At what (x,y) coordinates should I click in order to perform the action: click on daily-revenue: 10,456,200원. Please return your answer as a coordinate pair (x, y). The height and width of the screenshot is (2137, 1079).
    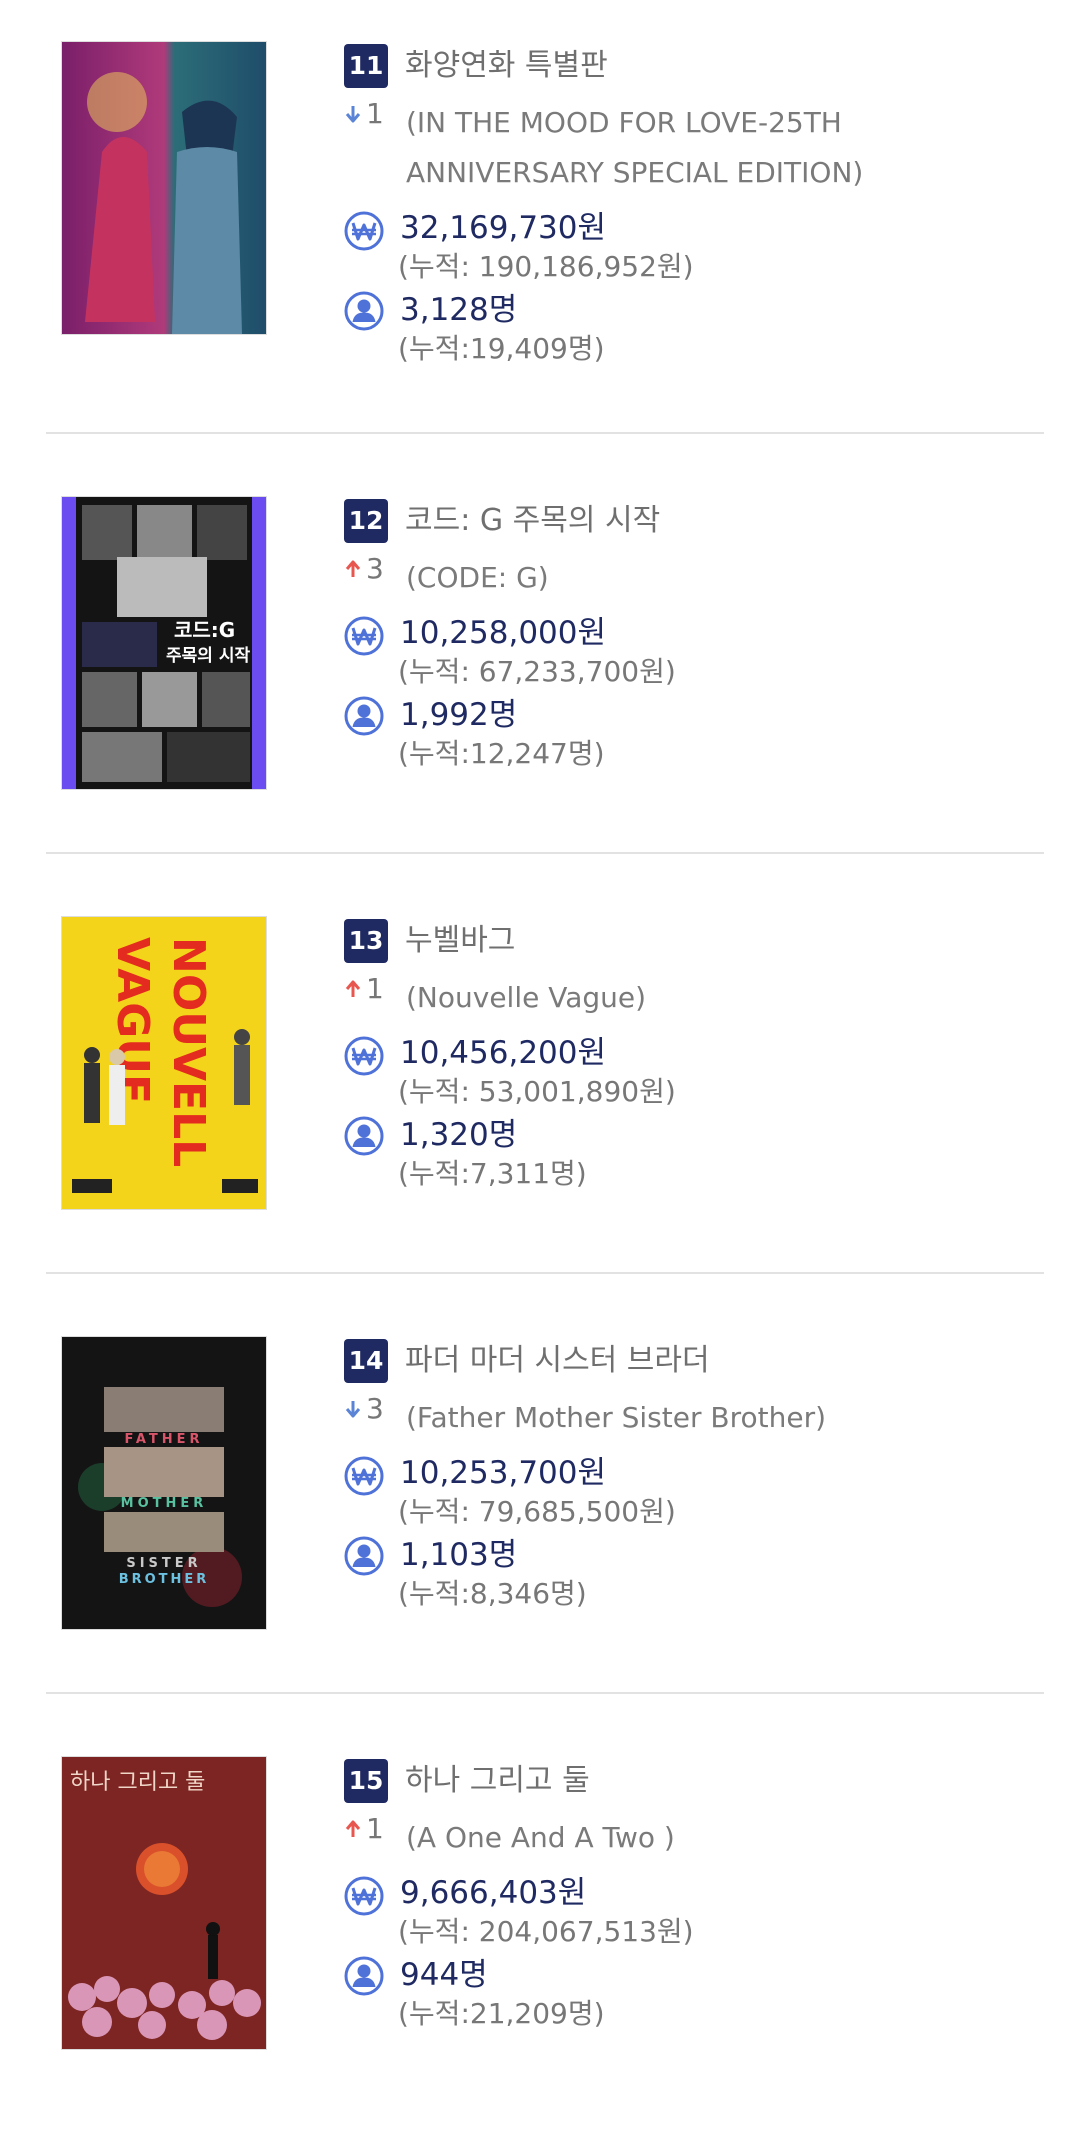
    Looking at the image, I should click on (503, 1053).